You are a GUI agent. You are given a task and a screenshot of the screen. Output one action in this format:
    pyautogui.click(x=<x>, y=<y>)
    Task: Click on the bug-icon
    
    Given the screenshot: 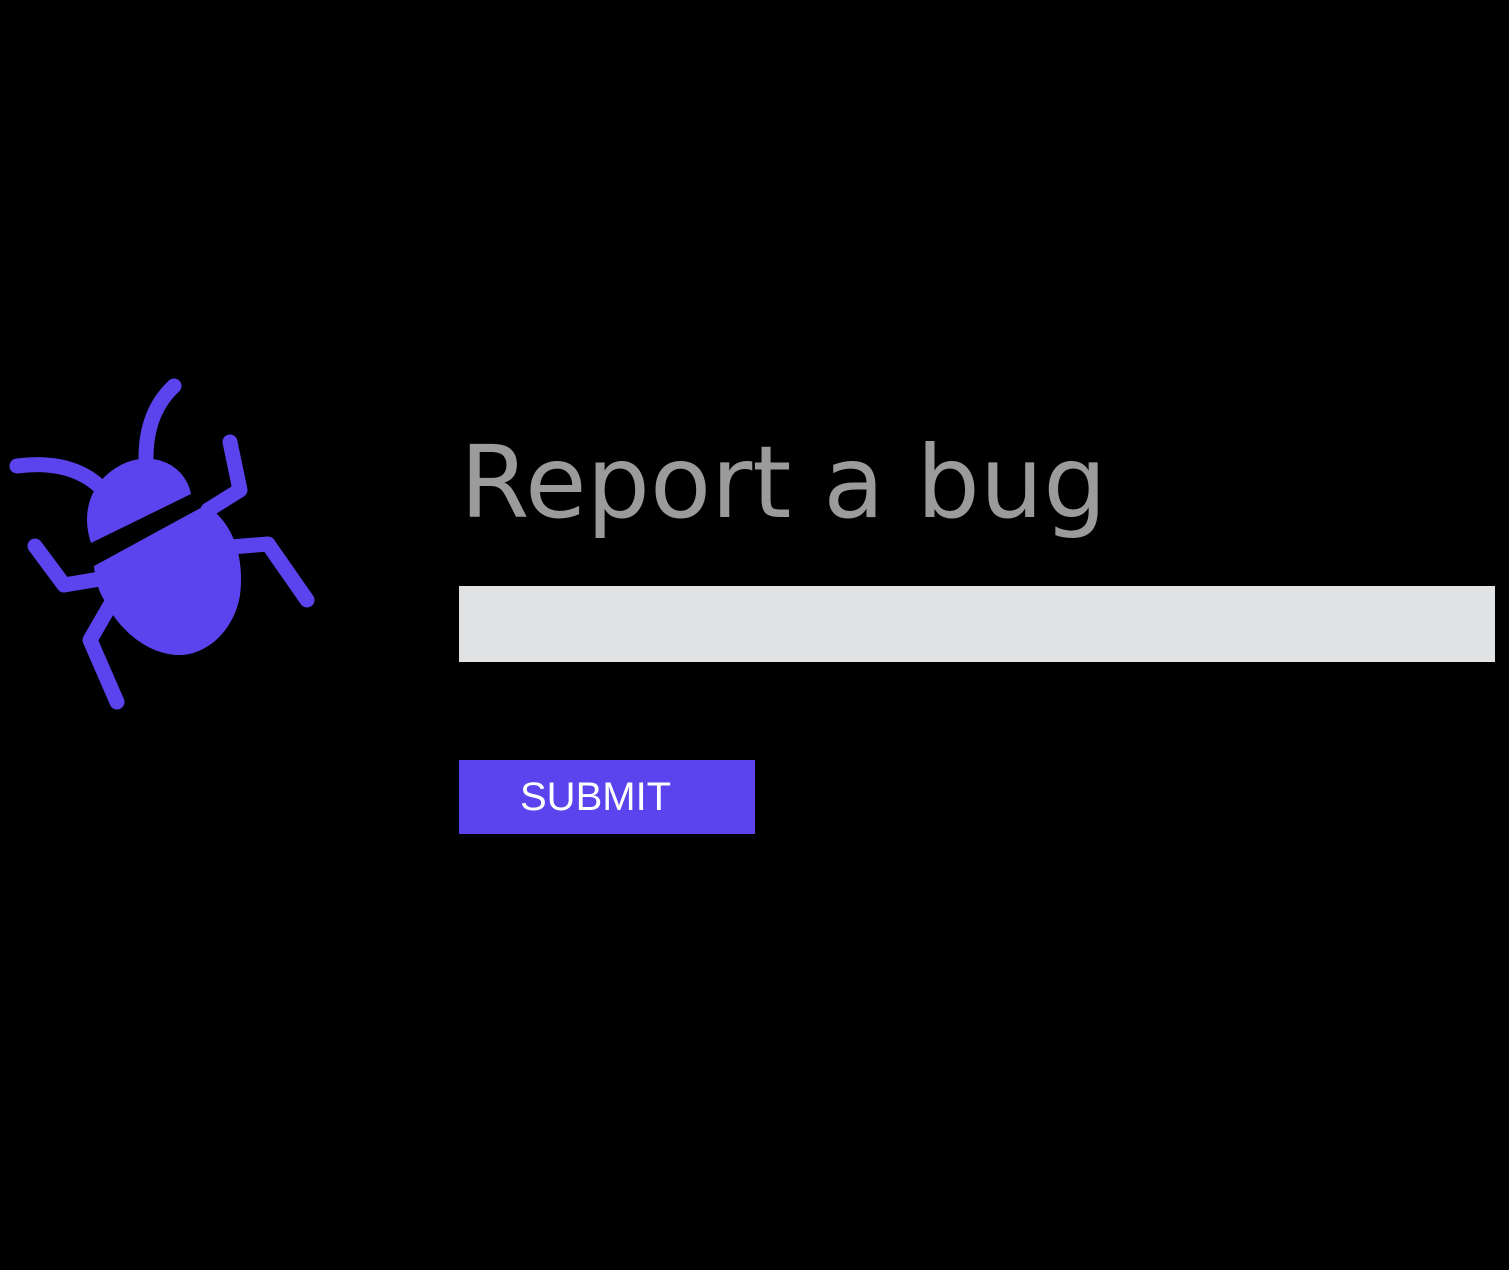 What is the action you would take?
    pyautogui.click(x=162, y=544)
    